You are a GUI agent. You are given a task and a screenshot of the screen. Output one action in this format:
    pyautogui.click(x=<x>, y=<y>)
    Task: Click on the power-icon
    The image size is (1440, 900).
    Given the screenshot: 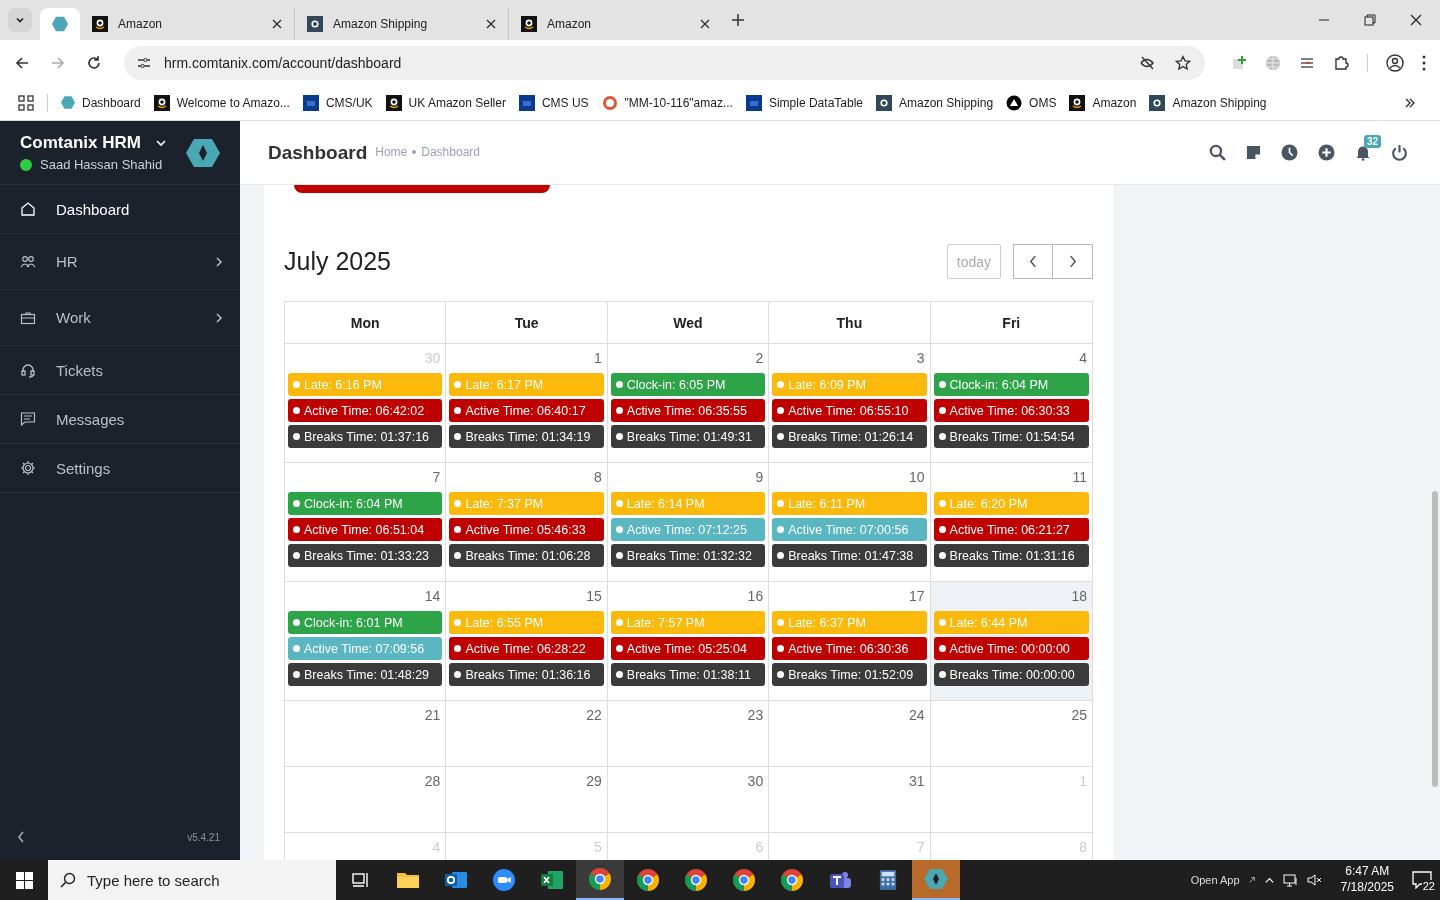 What is the action you would take?
    pyautogui.click(x=1399, y=152)
    